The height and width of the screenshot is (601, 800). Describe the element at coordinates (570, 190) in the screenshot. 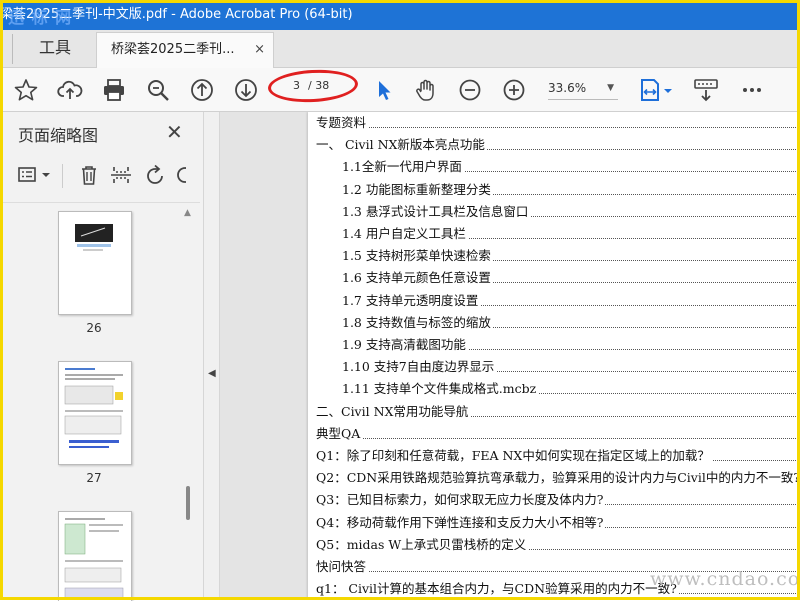

I see `toc-entry: 1.2 功能图标重新整理分类` at that location.